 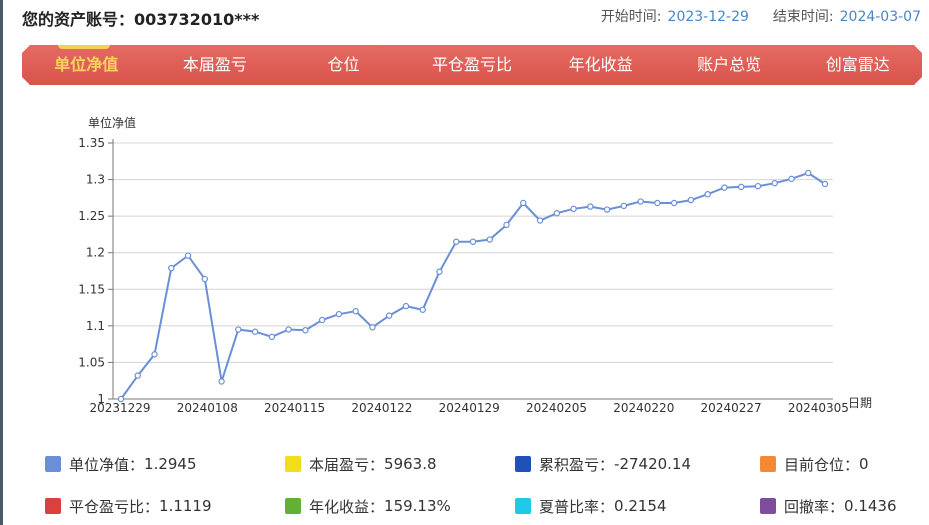 What do you see at coordinates (294, 408) in the screenshot?
I see `x-tick-label: 20240115` at bounding box center [294, 408].